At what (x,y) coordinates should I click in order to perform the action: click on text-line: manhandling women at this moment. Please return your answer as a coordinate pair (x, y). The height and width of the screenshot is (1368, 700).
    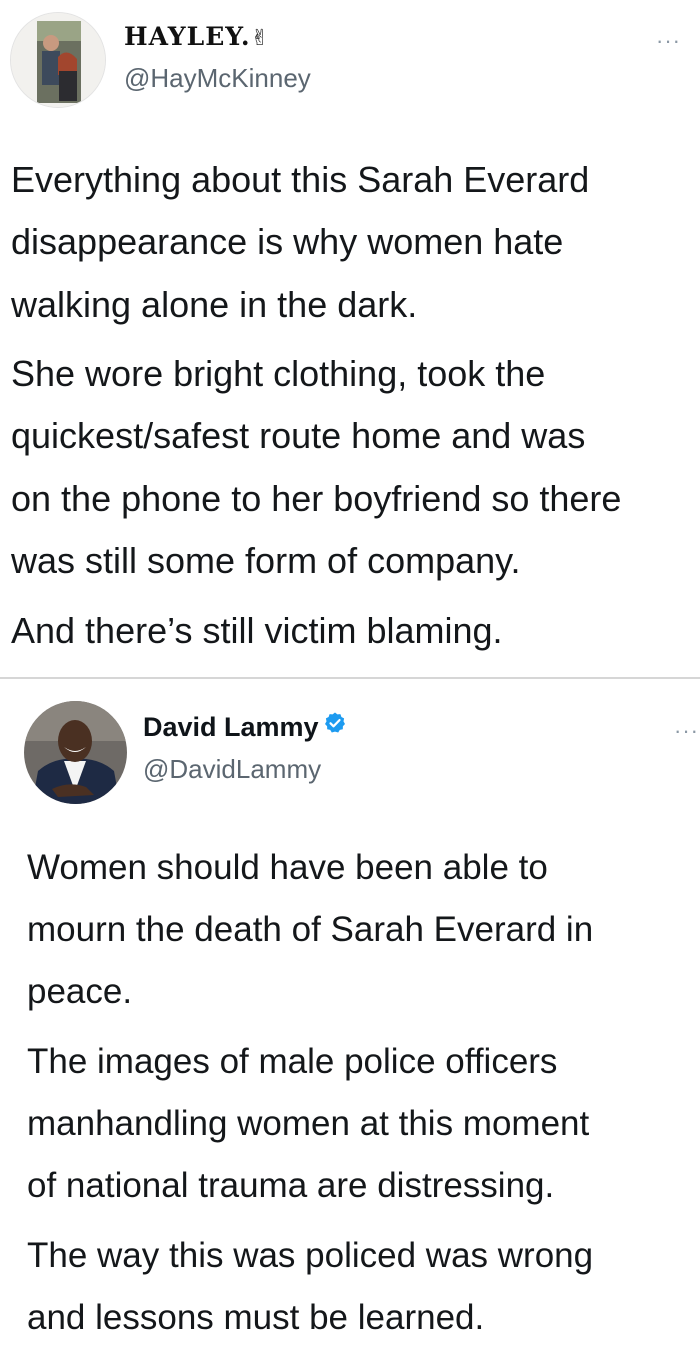
    Looking at the image, I should click on (308, 1123).